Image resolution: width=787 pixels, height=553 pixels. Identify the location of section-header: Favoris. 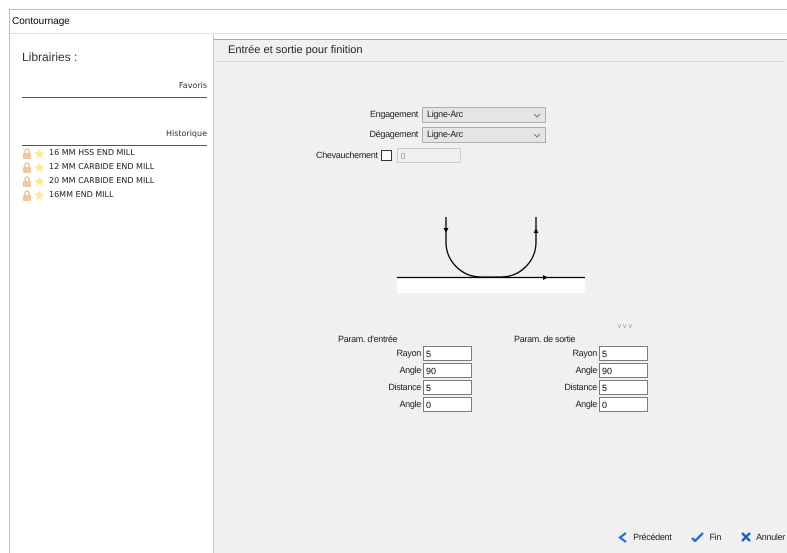
(192, 85).